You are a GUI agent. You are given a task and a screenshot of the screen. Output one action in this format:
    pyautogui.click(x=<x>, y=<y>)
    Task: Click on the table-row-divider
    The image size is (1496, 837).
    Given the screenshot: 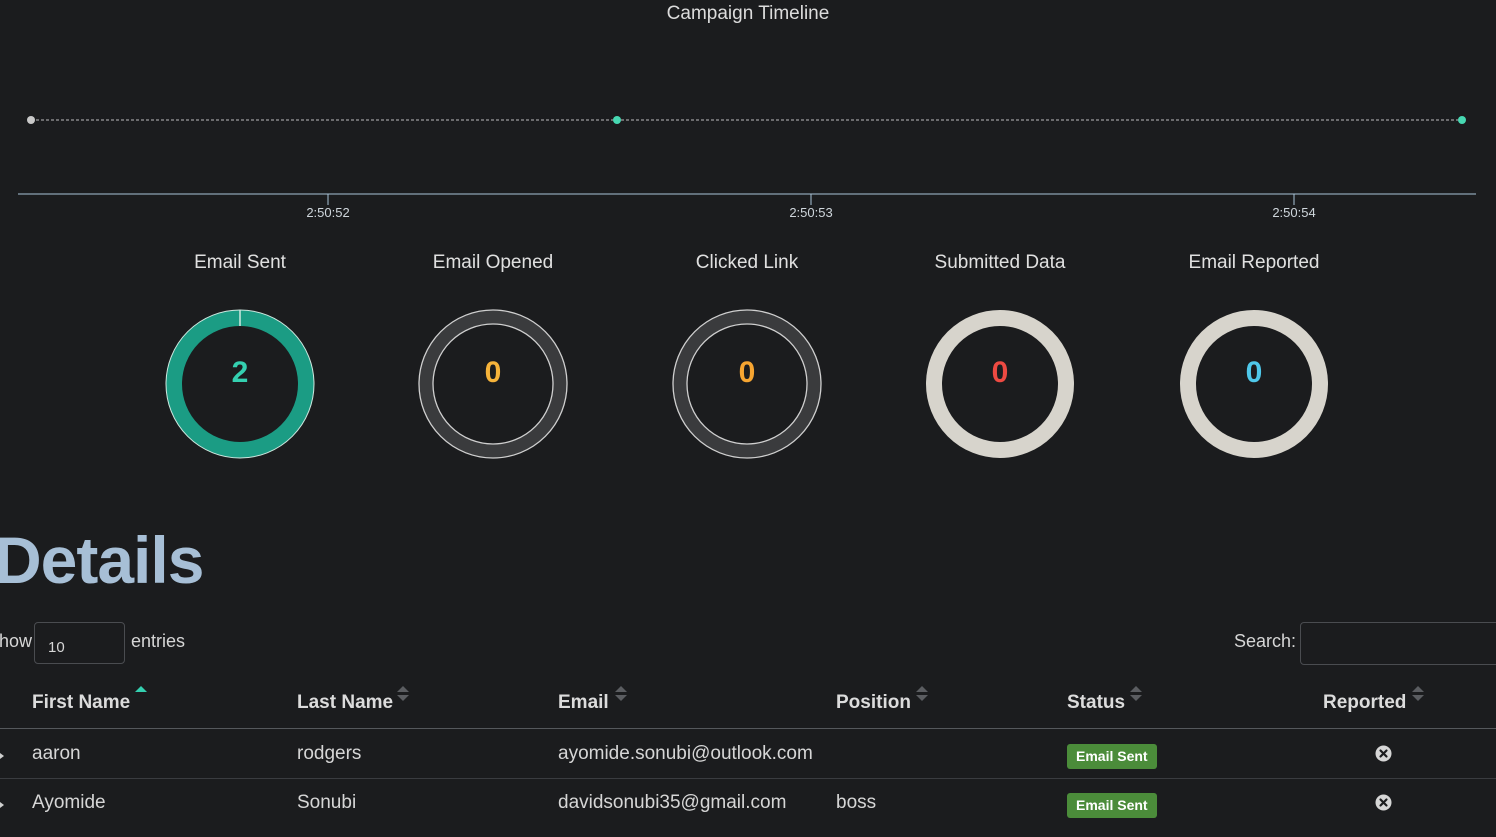 What is the action you would take?
    pyautogui.click(x=748, y=778)
    